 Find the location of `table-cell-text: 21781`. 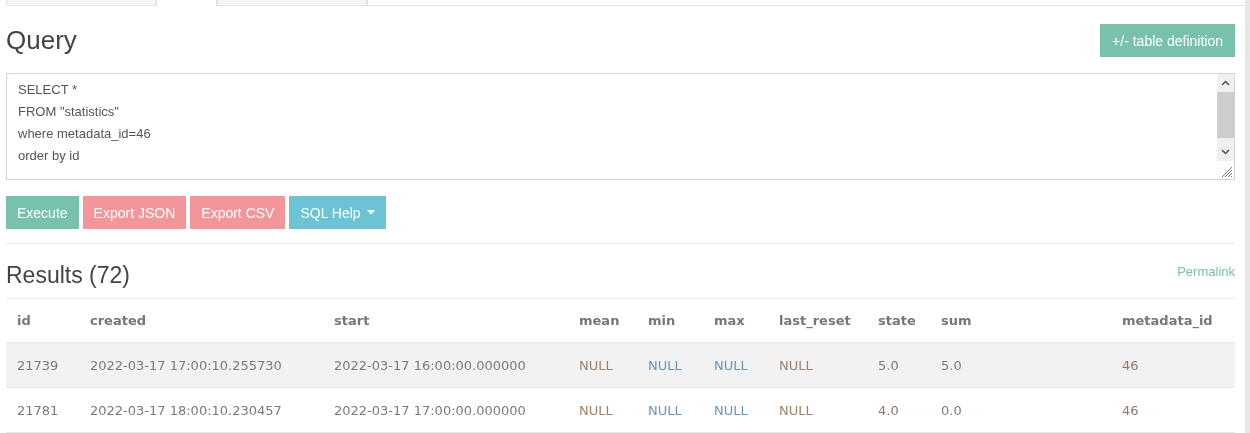

table-cell-text: 21781 is located at coordinates (38, 410).